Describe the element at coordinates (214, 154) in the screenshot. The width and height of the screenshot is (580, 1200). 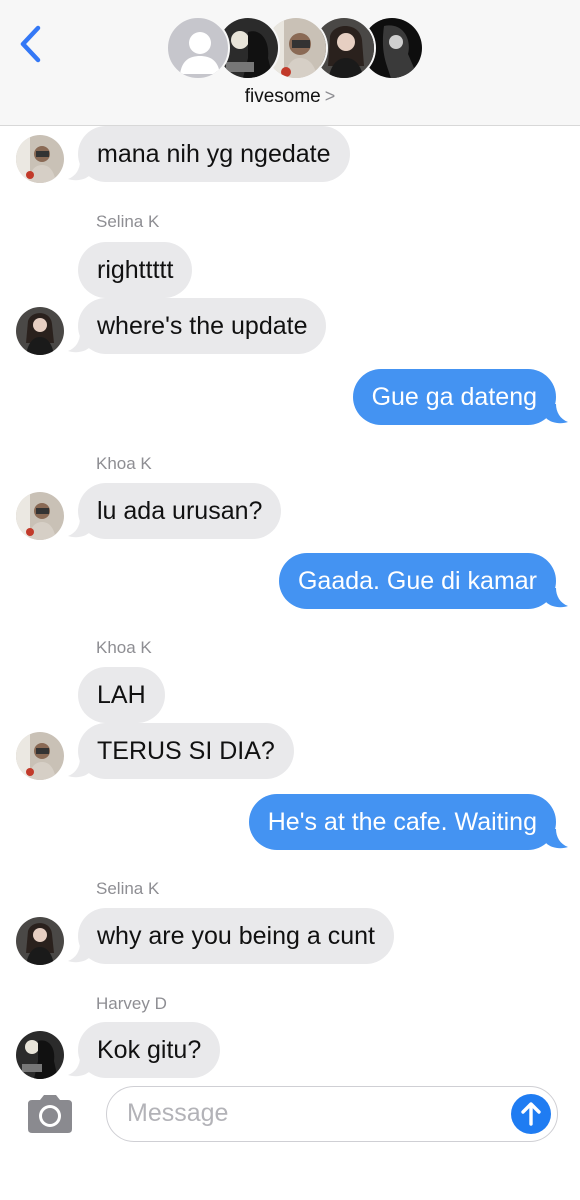
I see `message-bubble-incoming: mana nih yg ngedate` at that location.